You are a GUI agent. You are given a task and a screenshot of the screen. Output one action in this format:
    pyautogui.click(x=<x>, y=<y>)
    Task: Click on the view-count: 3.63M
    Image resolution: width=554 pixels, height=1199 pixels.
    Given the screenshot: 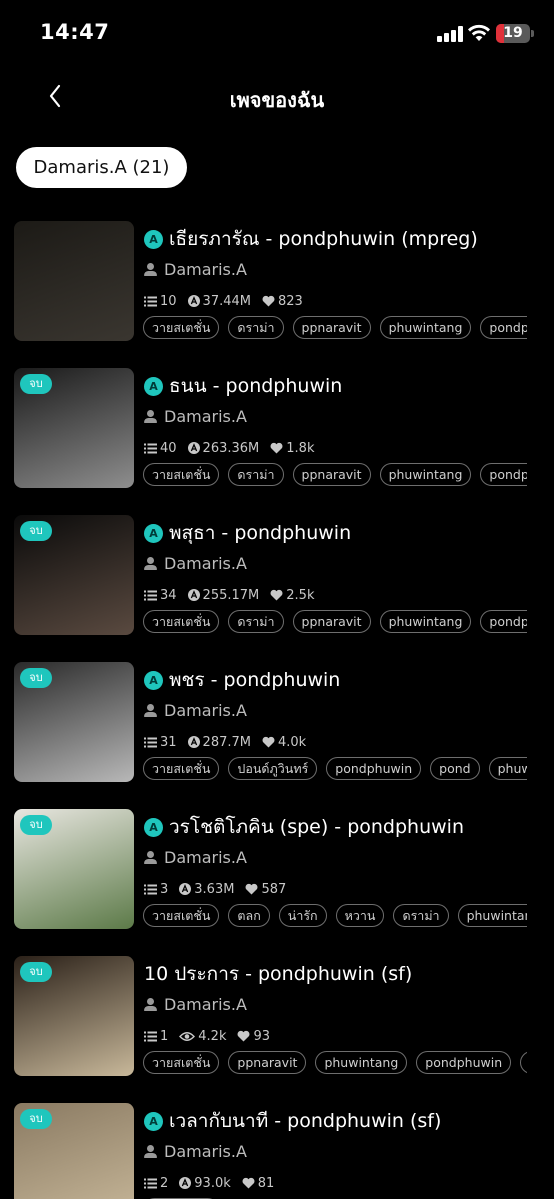 What is the action you would take?
    pyautogui.click(x=206, y=890)
    